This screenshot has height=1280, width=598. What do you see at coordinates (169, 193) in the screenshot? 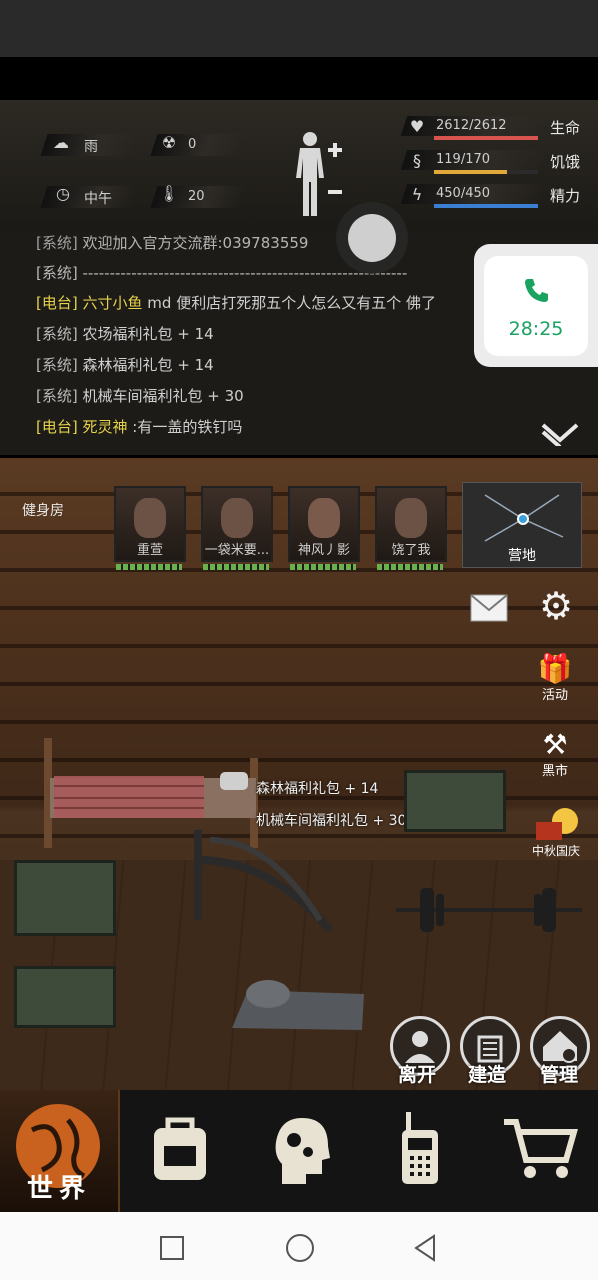
I see `thermometer-icon: 🌡` at bounding box center [169, 193].